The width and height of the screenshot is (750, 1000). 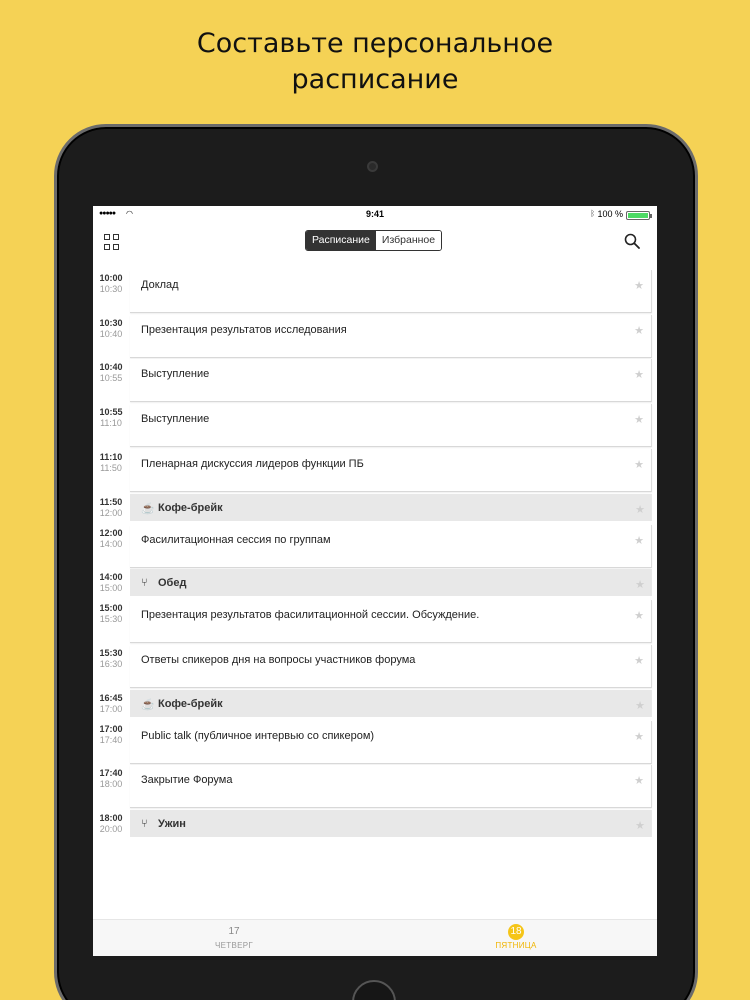 What do you see at coordinates (341, 240) in the screenshot?
I see `segment-schedule: Расписание` at bounding box center [341, 240].